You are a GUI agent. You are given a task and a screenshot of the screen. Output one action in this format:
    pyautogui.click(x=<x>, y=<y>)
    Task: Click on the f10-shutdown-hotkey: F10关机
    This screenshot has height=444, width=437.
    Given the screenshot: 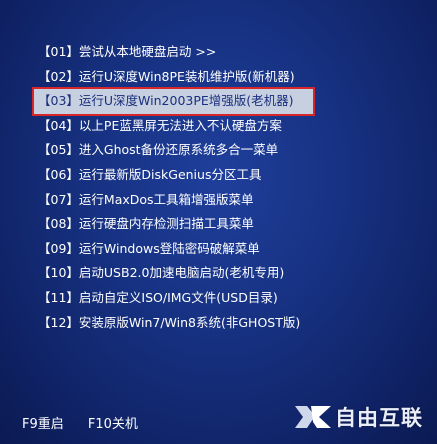 What is the action you would take?
    pyautogui.click(x=113, y=424)
    